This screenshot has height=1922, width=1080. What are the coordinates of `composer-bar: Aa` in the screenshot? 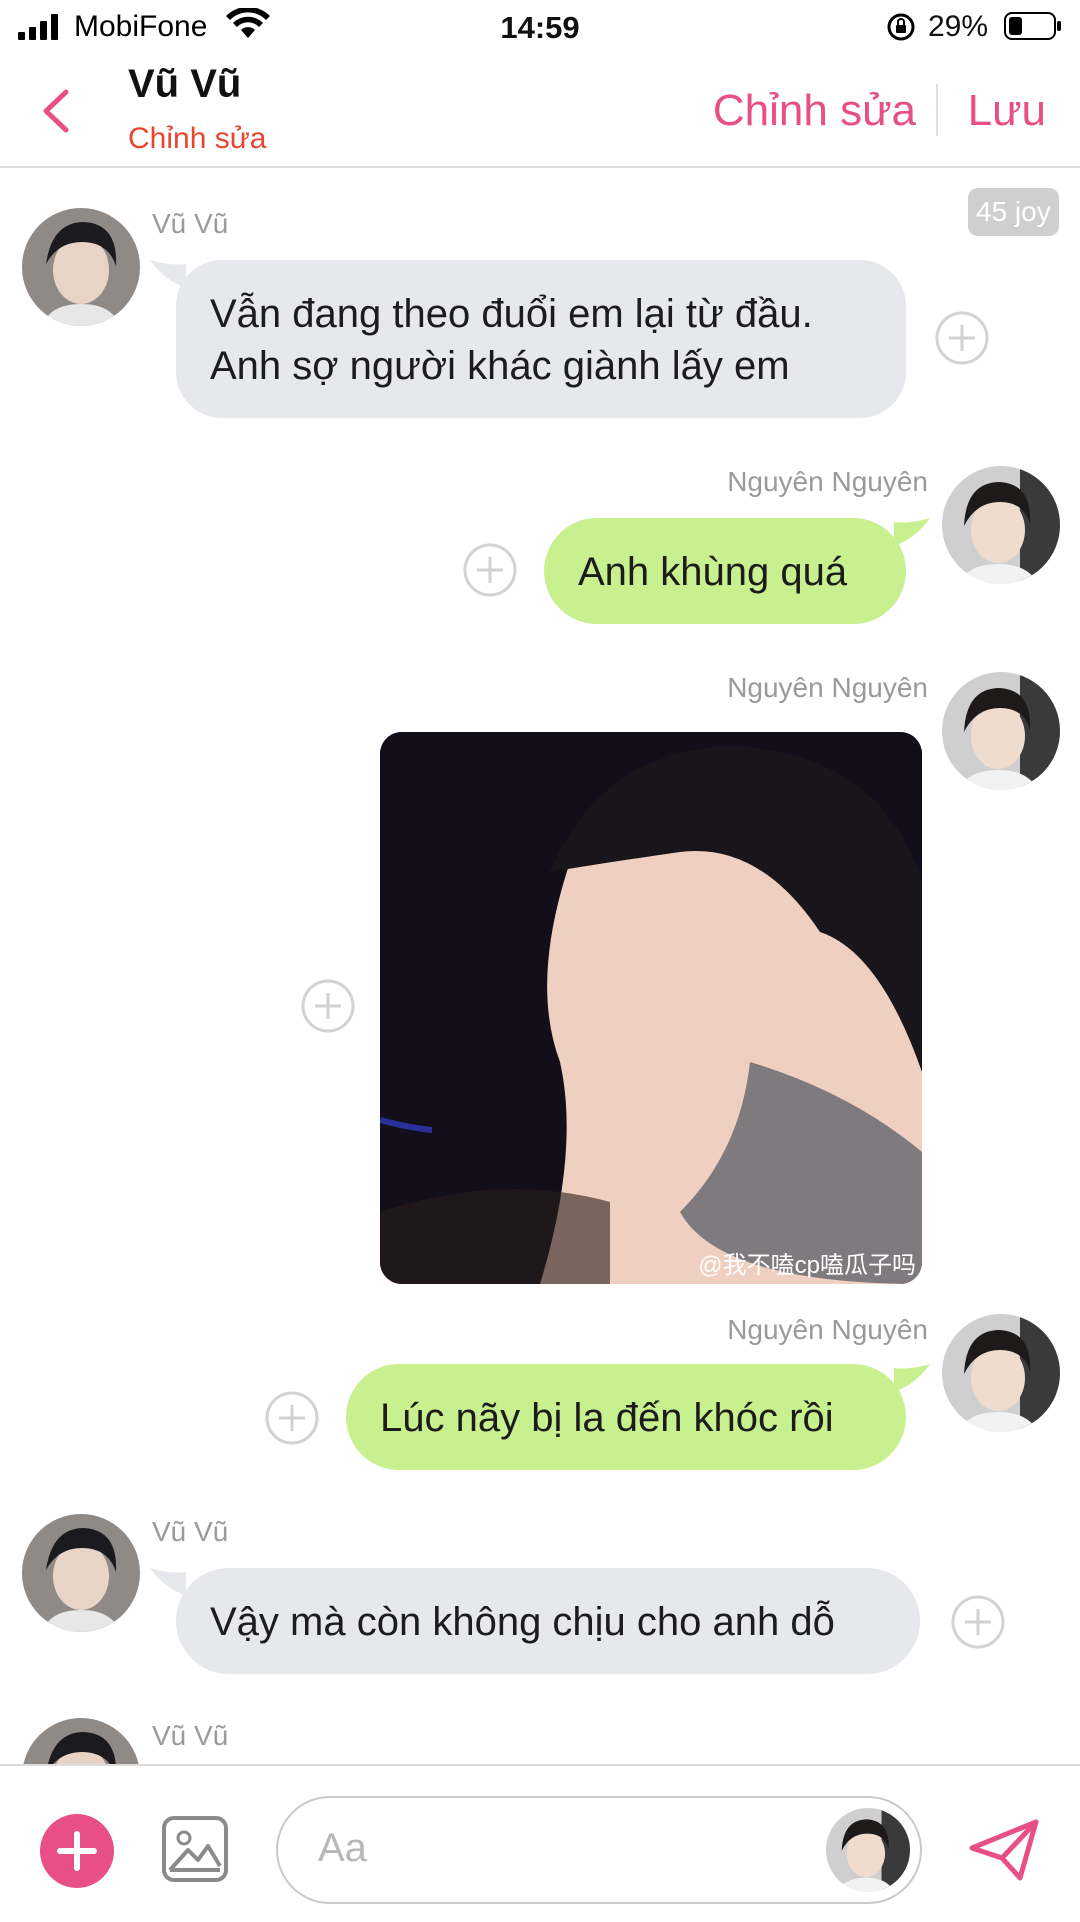 It's located at (540, 1843).